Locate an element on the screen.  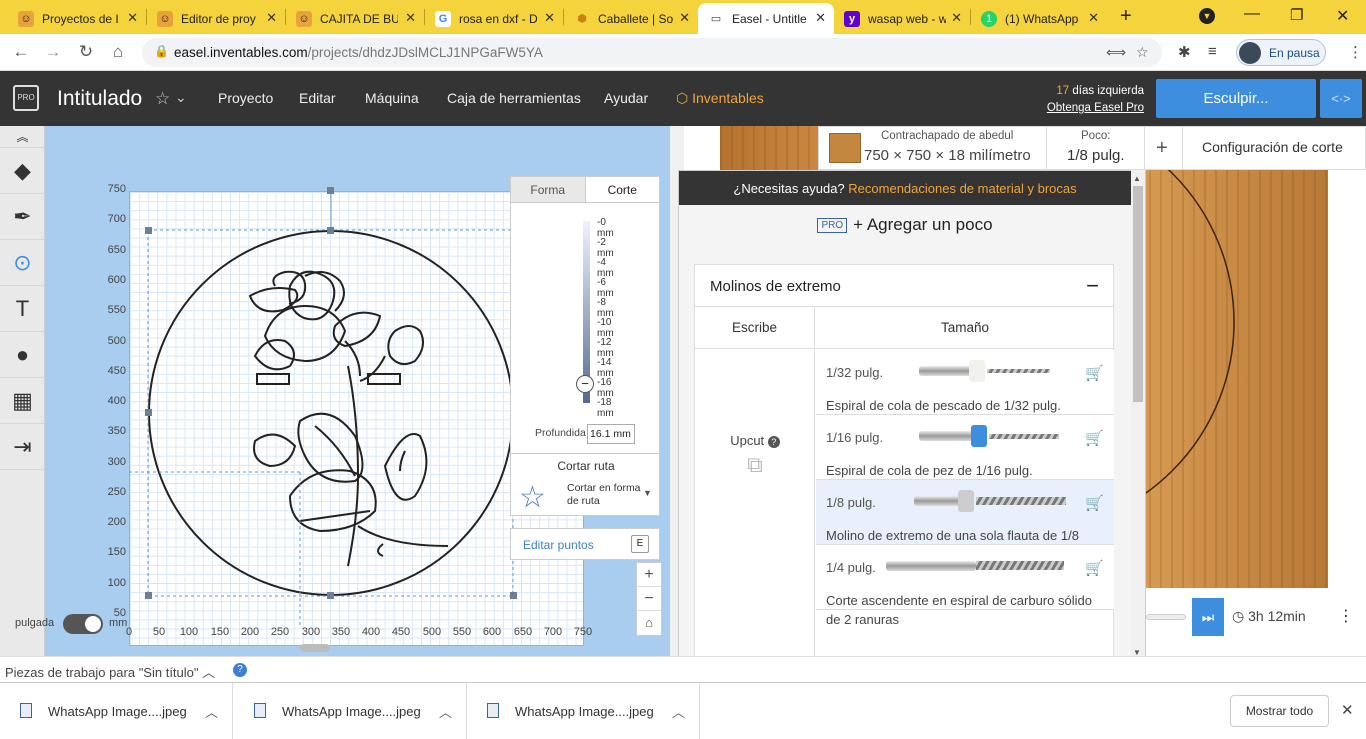
restore-icon: ❐ is located at coordinates (1296, 15).